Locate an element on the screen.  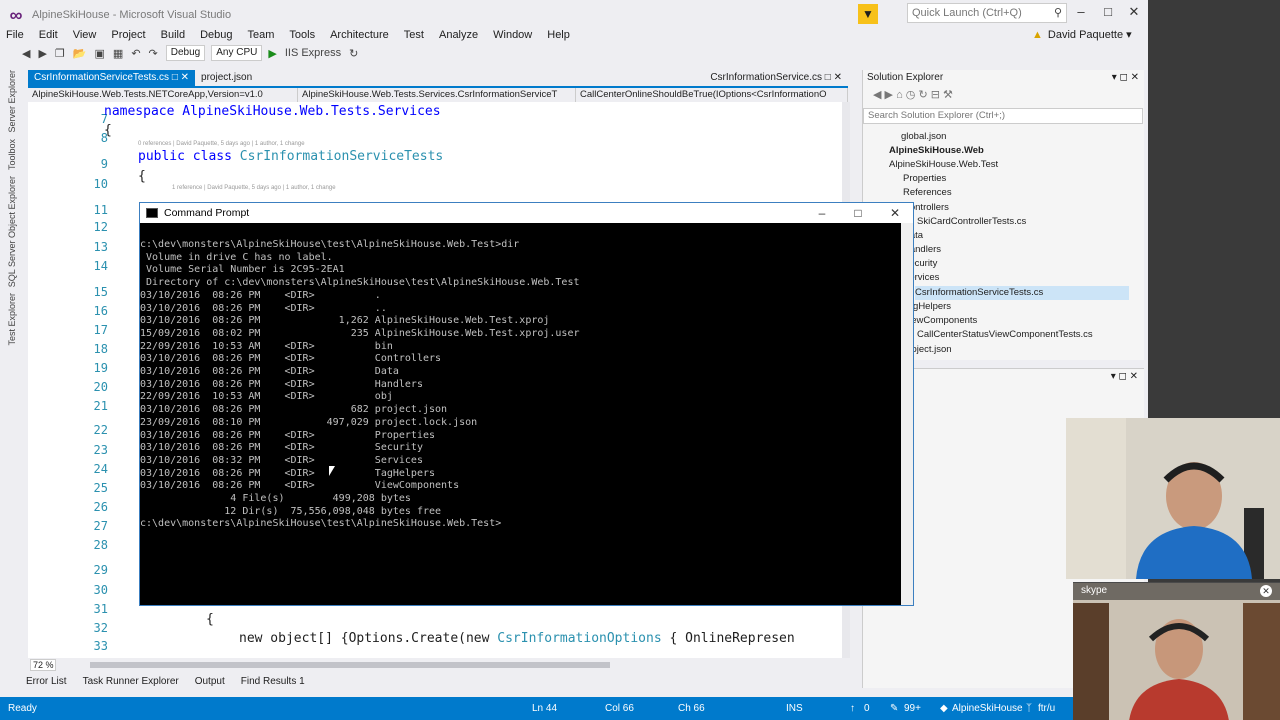
menu-item-test: Test is located at coordinates (414, 35).